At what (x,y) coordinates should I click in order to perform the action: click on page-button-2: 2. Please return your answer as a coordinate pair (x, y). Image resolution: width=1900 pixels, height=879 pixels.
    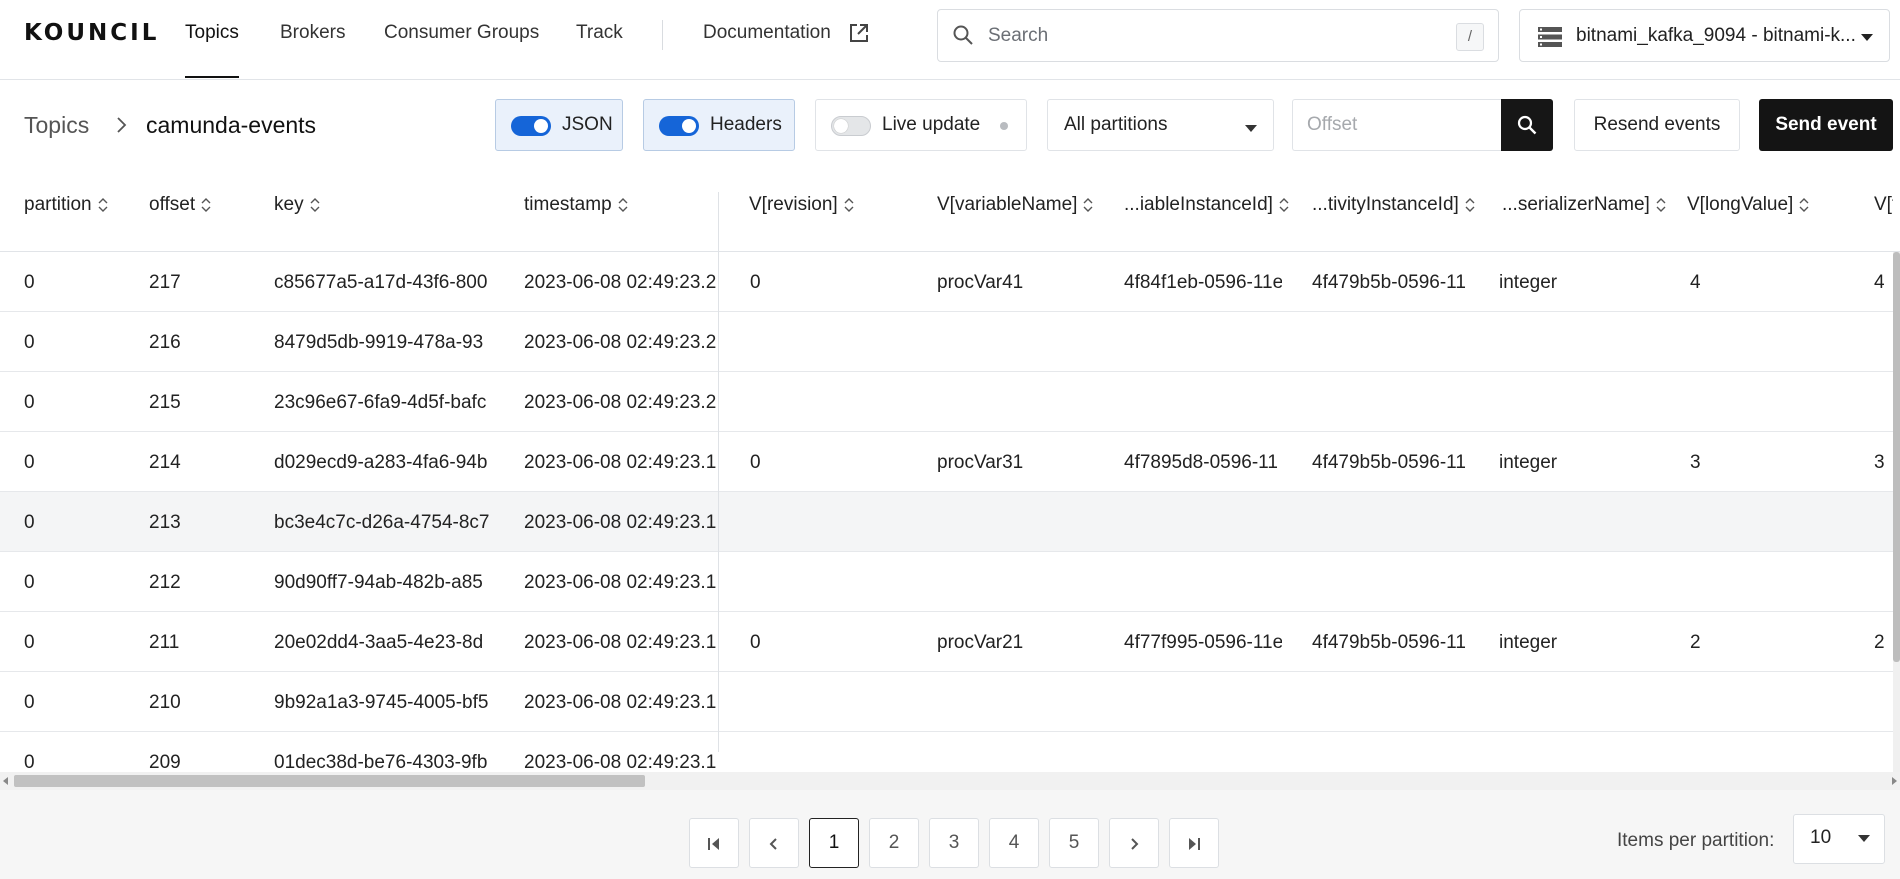
    Looking at the image, I should click on (894, 843).